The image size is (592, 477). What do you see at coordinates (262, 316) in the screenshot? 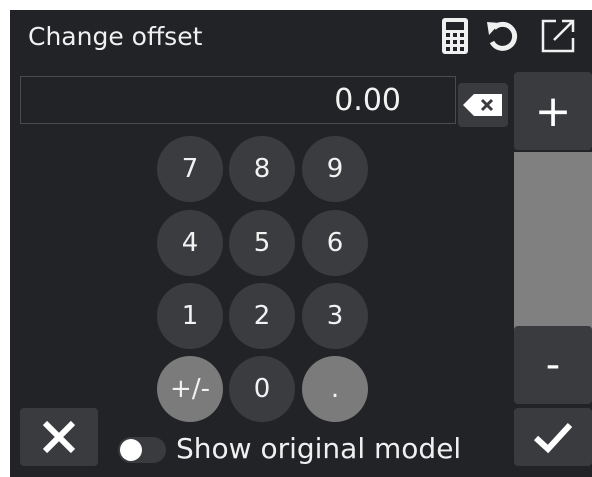
I see `key-2: 2` at bounding box center [262, 316].